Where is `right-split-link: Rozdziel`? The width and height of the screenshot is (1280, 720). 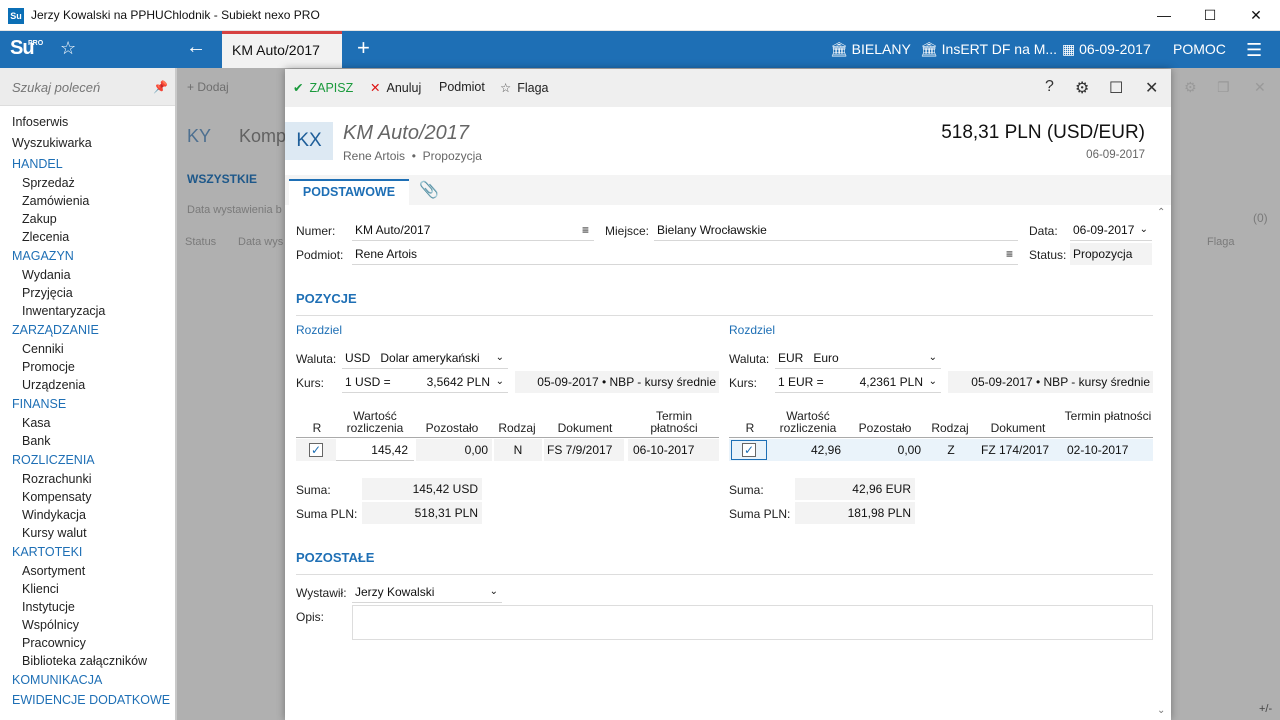
right-split-link: Rozdziel is located at coordinates (752, 330).